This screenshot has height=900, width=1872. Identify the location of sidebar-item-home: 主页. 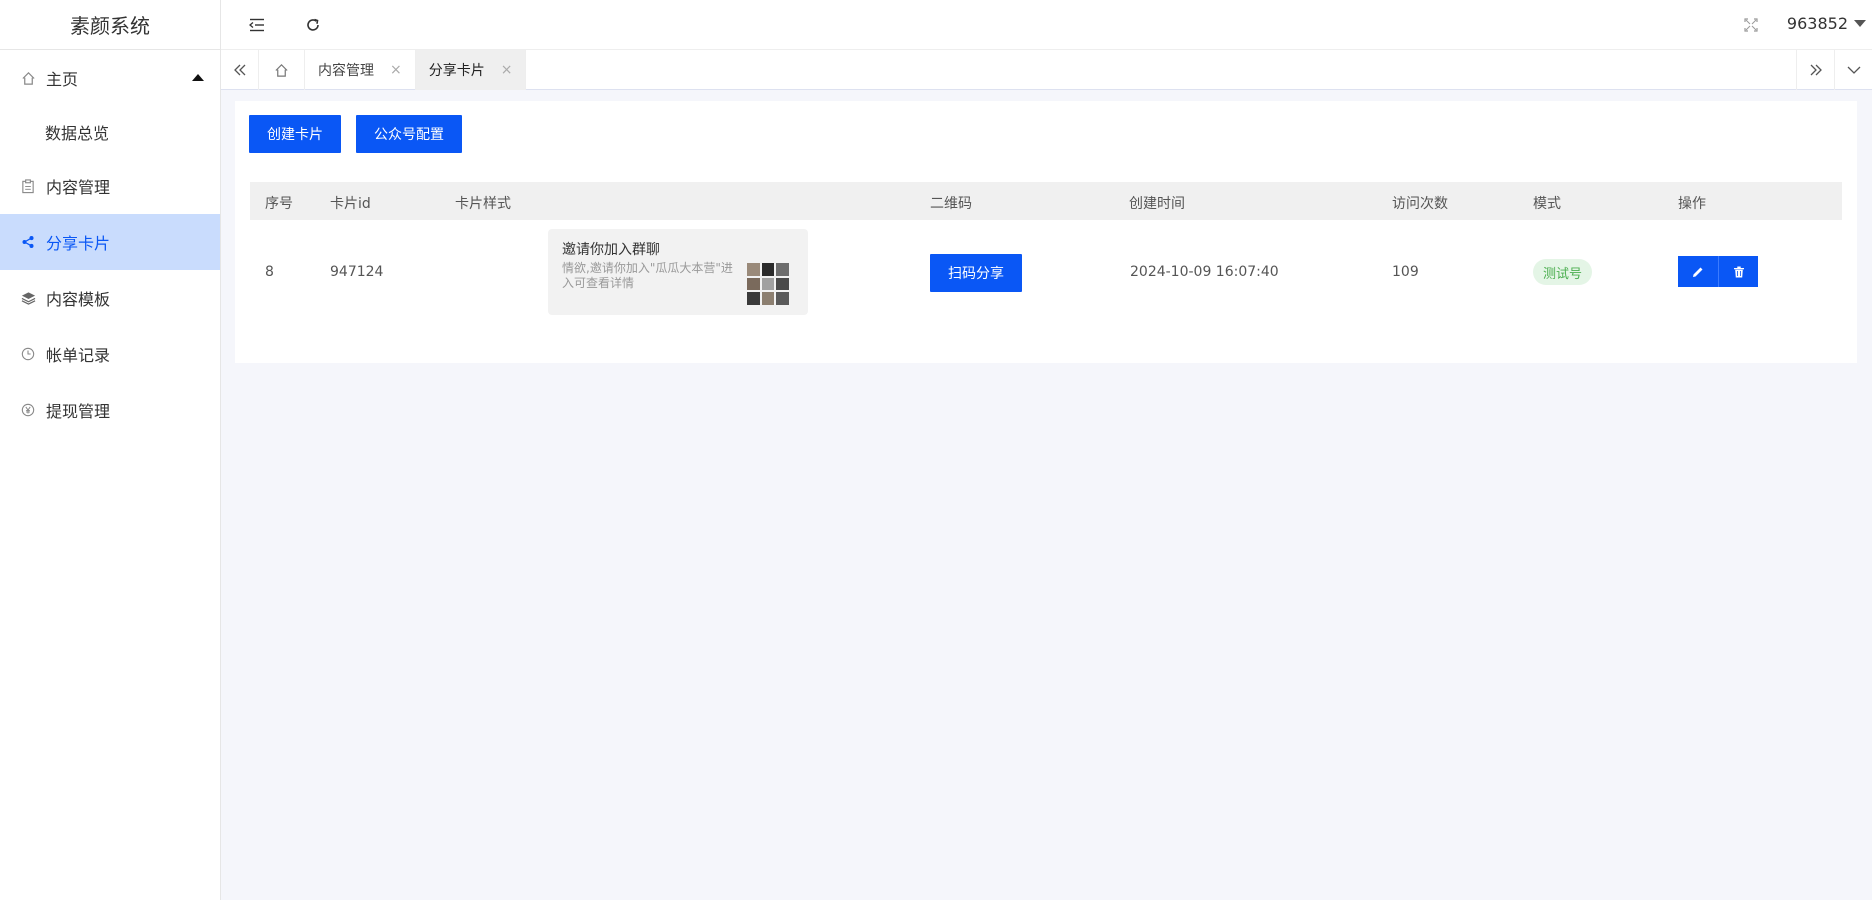
(110, 78).